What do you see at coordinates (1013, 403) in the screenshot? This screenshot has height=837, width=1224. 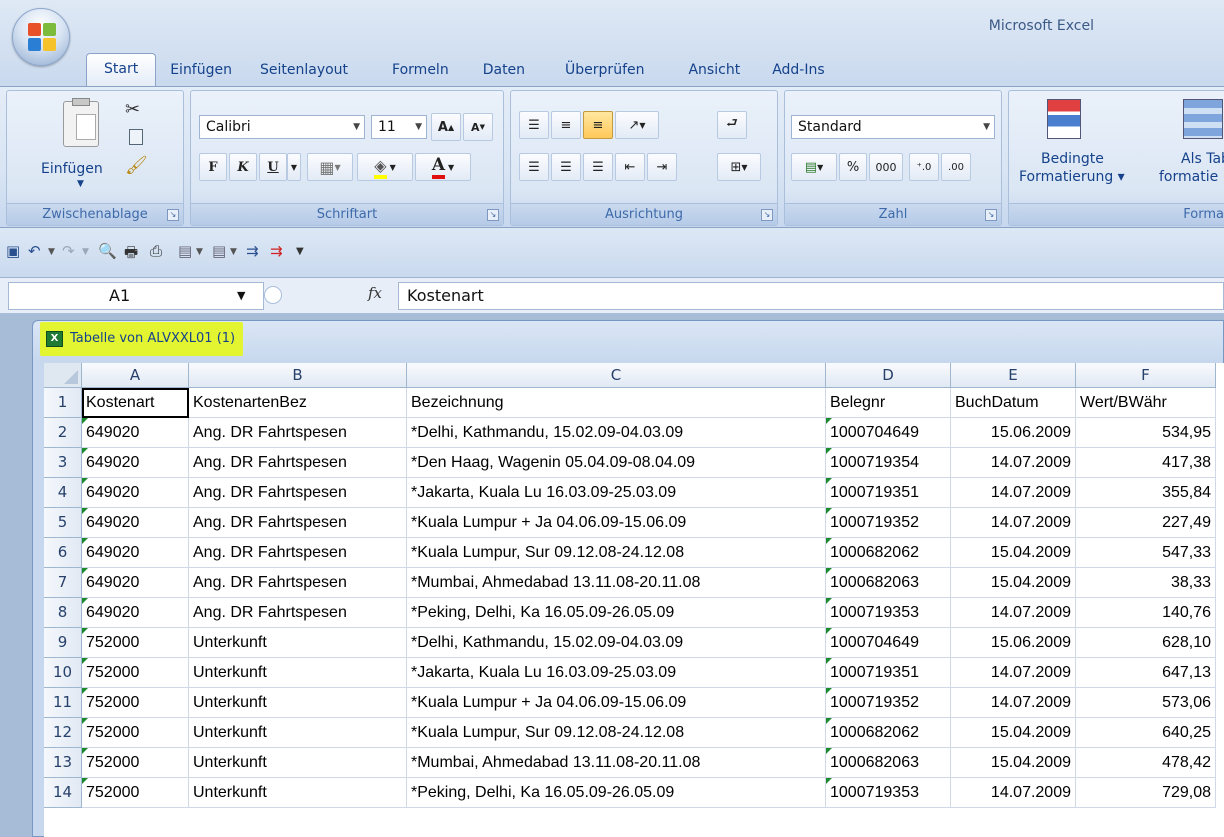 I see `header-cell: BuchDatum` at bounding box center [1013, 403].